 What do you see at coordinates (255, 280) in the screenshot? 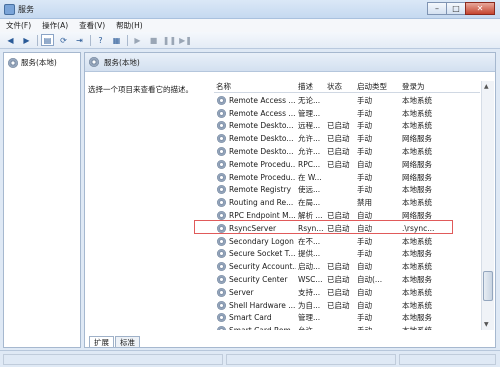
I see `service-name: Security Center` at bounding box center [255, 280].